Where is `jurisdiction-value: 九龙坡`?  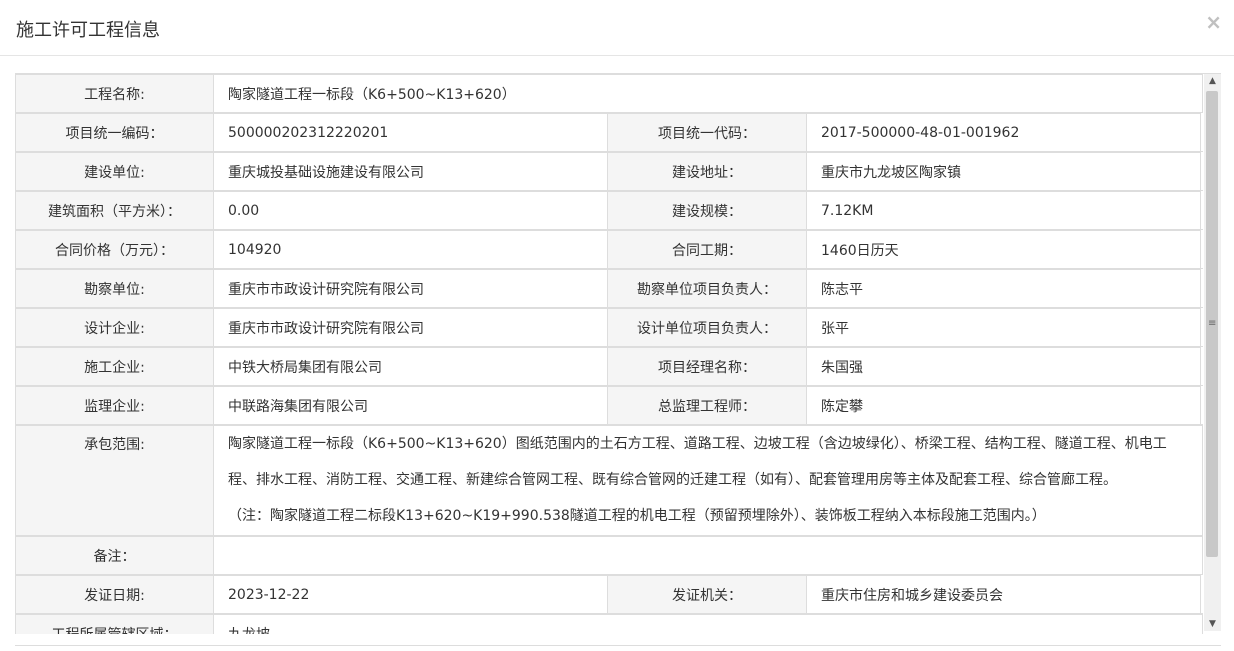 jurisdiction-value: 九龙坡 is located at coordinates (708, 624).